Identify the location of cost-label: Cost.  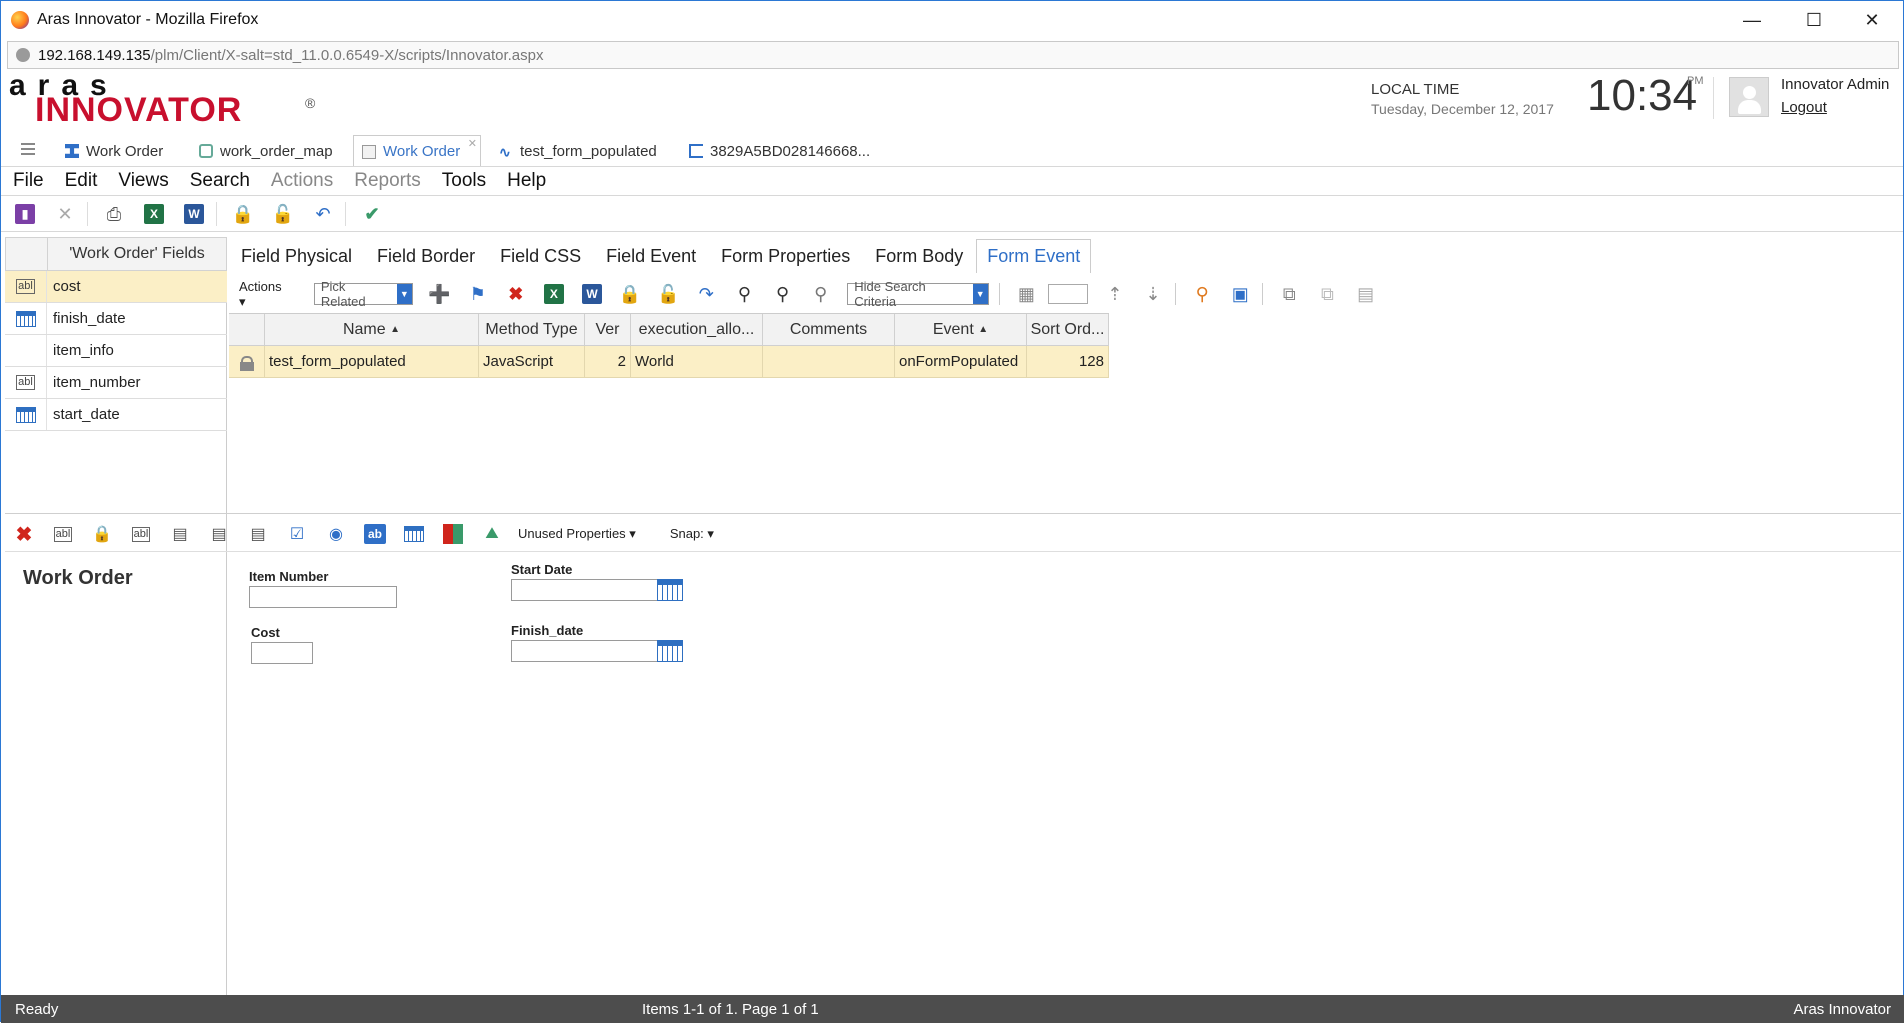
(265, 632).